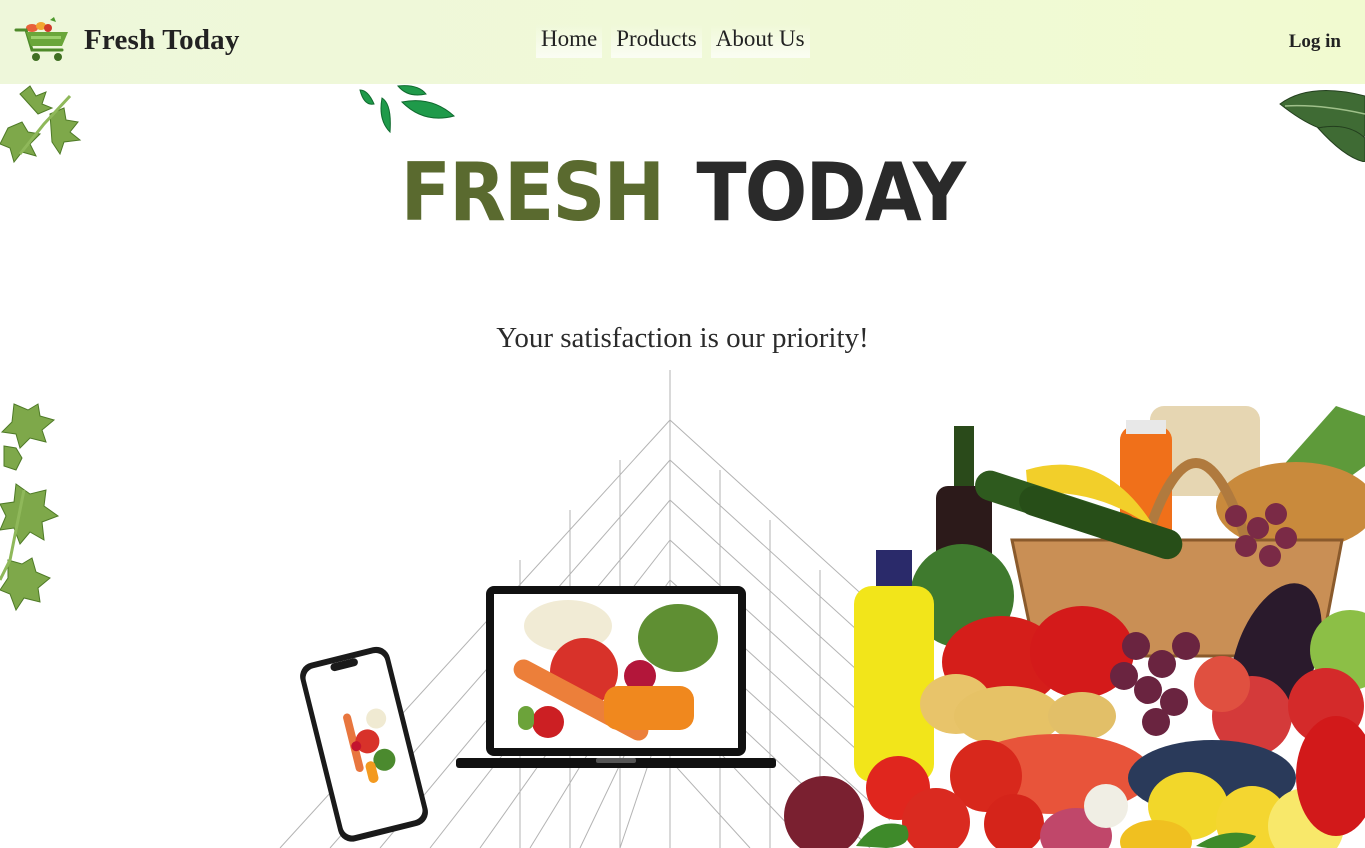 This screenshot has height=848, width=1365. I want to click on parsley-leaf-left-icon, so click(30, 507).